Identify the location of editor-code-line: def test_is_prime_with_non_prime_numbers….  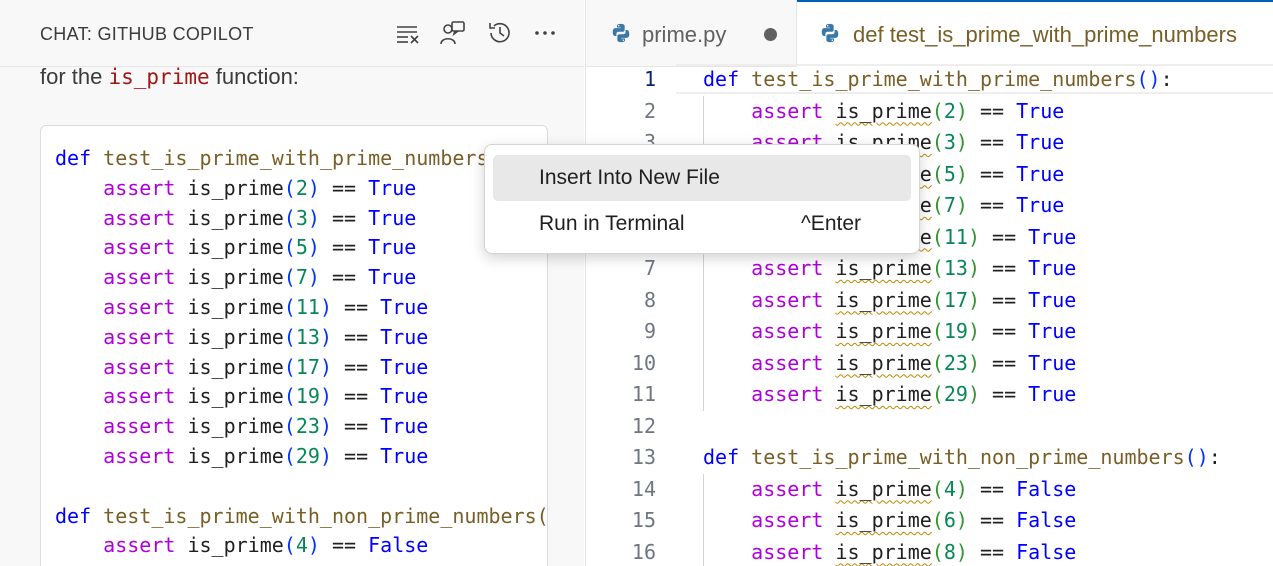
(962, 457).